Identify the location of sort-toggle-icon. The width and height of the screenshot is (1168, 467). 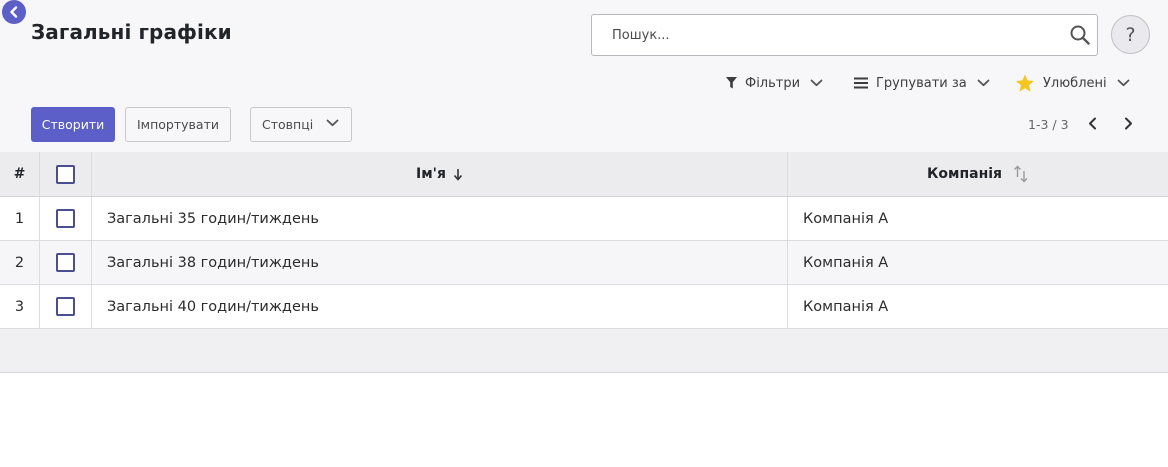
(1021, 174).